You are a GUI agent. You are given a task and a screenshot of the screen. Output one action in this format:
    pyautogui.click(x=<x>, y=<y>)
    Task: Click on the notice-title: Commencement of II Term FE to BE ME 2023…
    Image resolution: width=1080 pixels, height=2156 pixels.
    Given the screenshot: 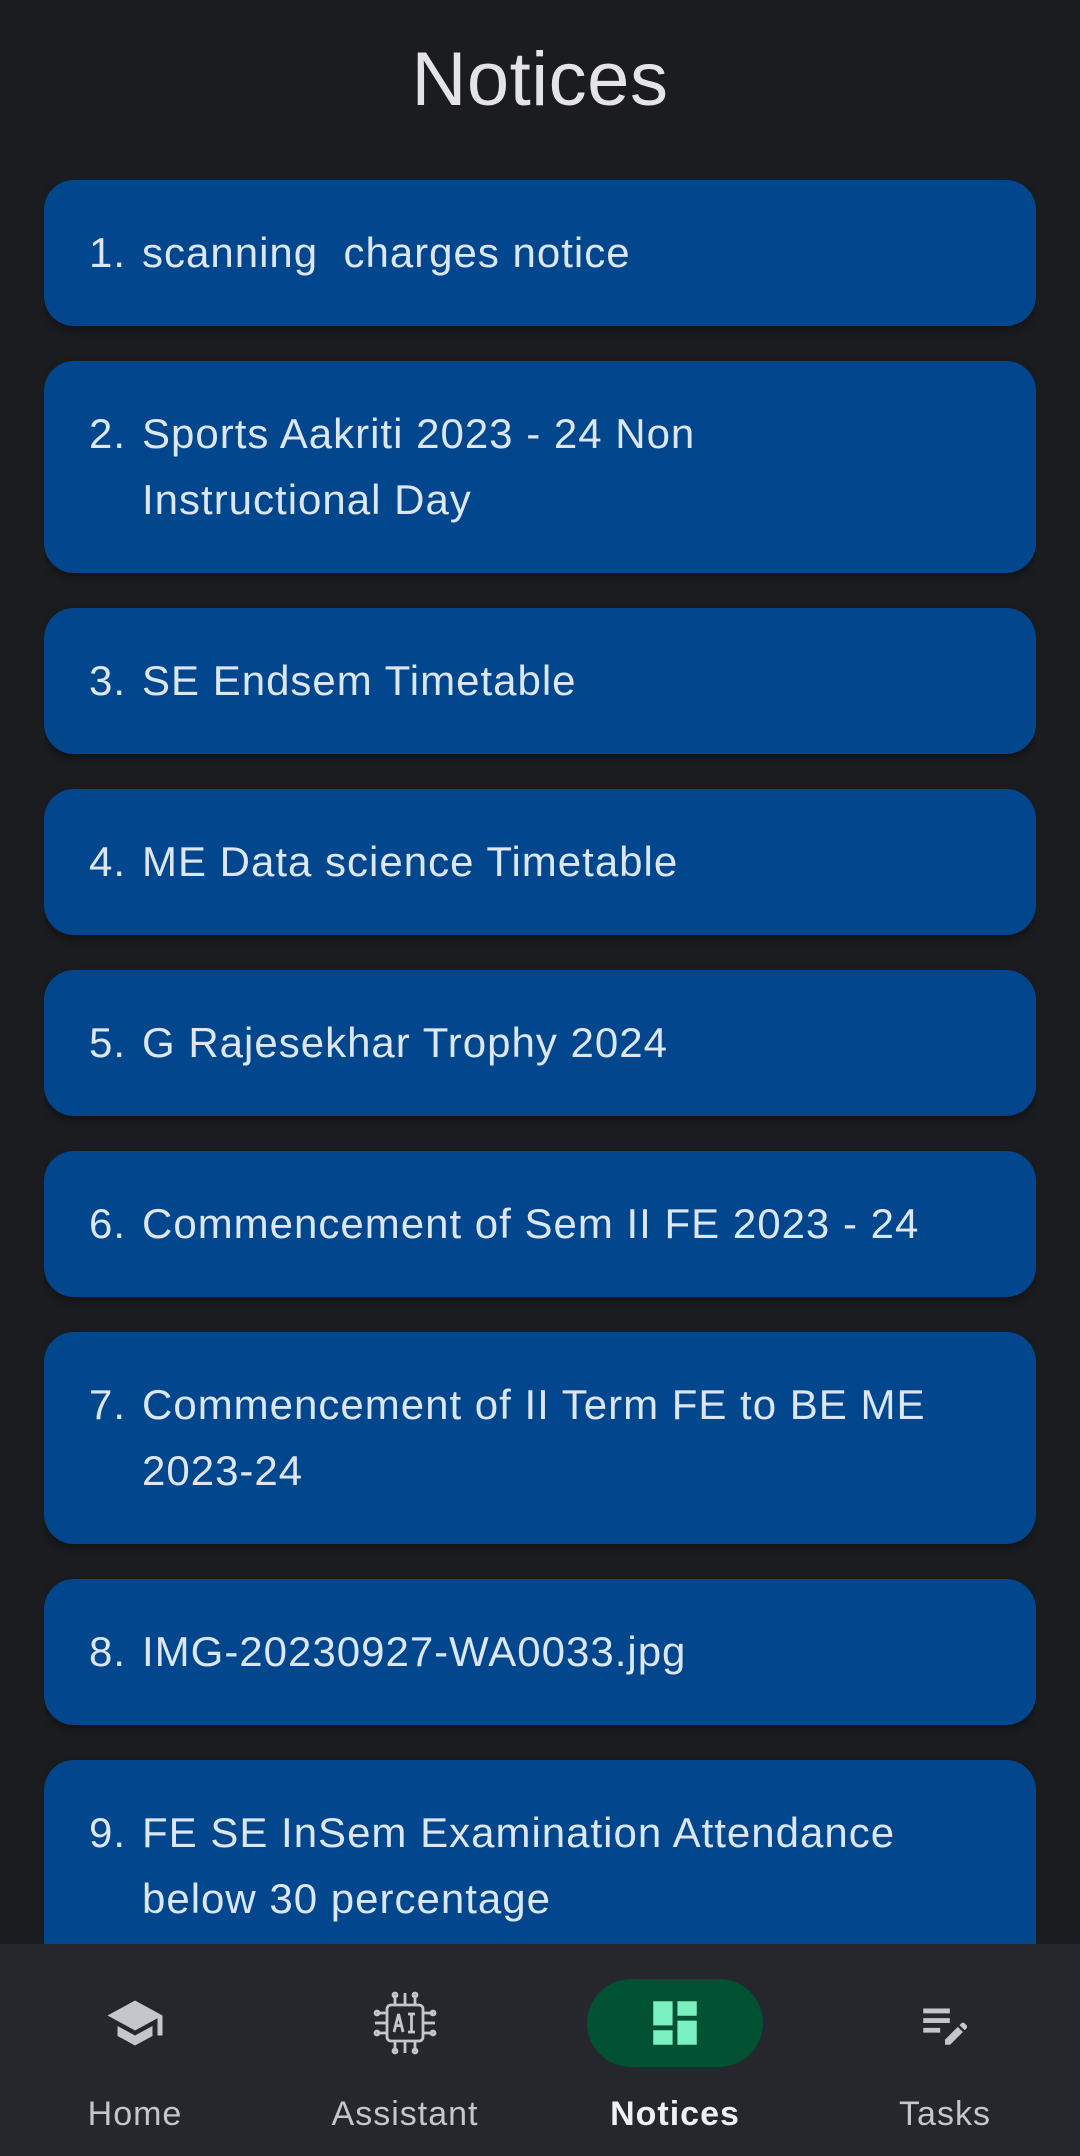 What is the action you would take?
    pyautogui.click(x=534, y=1437)
    